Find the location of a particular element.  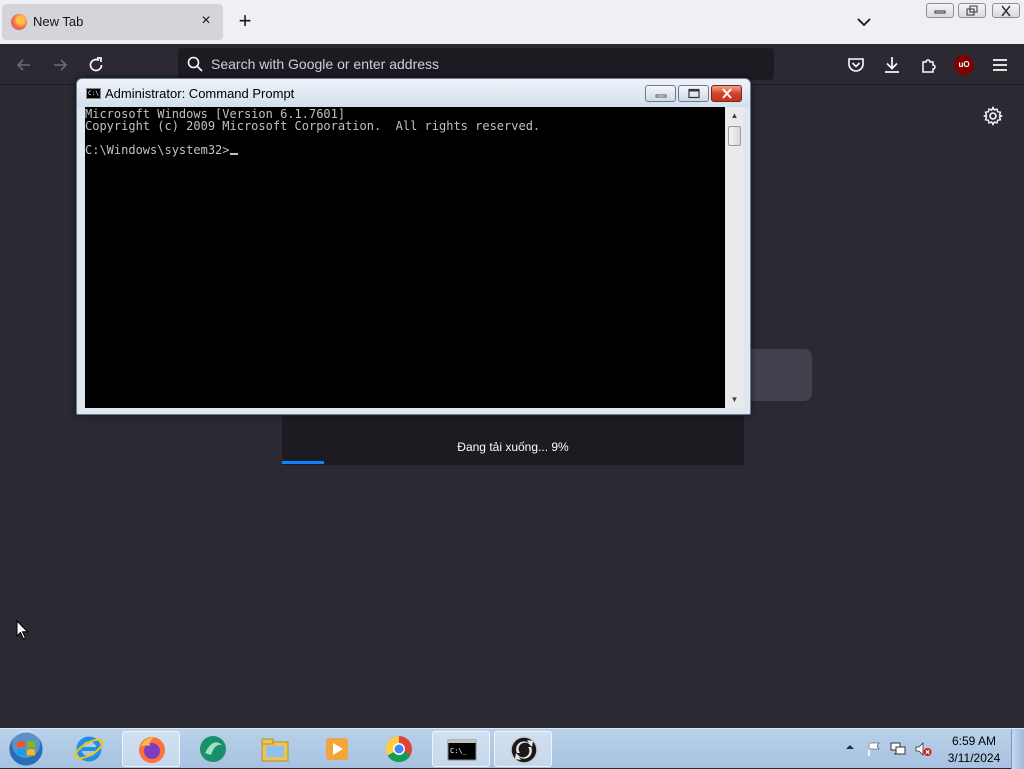

window-minimize-button is located at coordinates (940, 10).